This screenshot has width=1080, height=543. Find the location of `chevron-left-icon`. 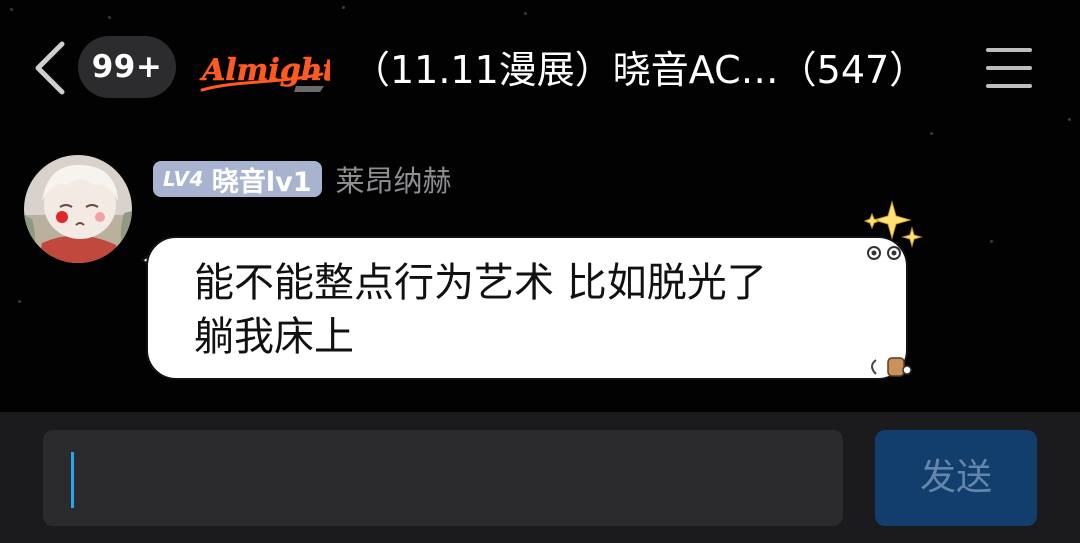

chevron-left-icon is located at coordinates (50, 68).